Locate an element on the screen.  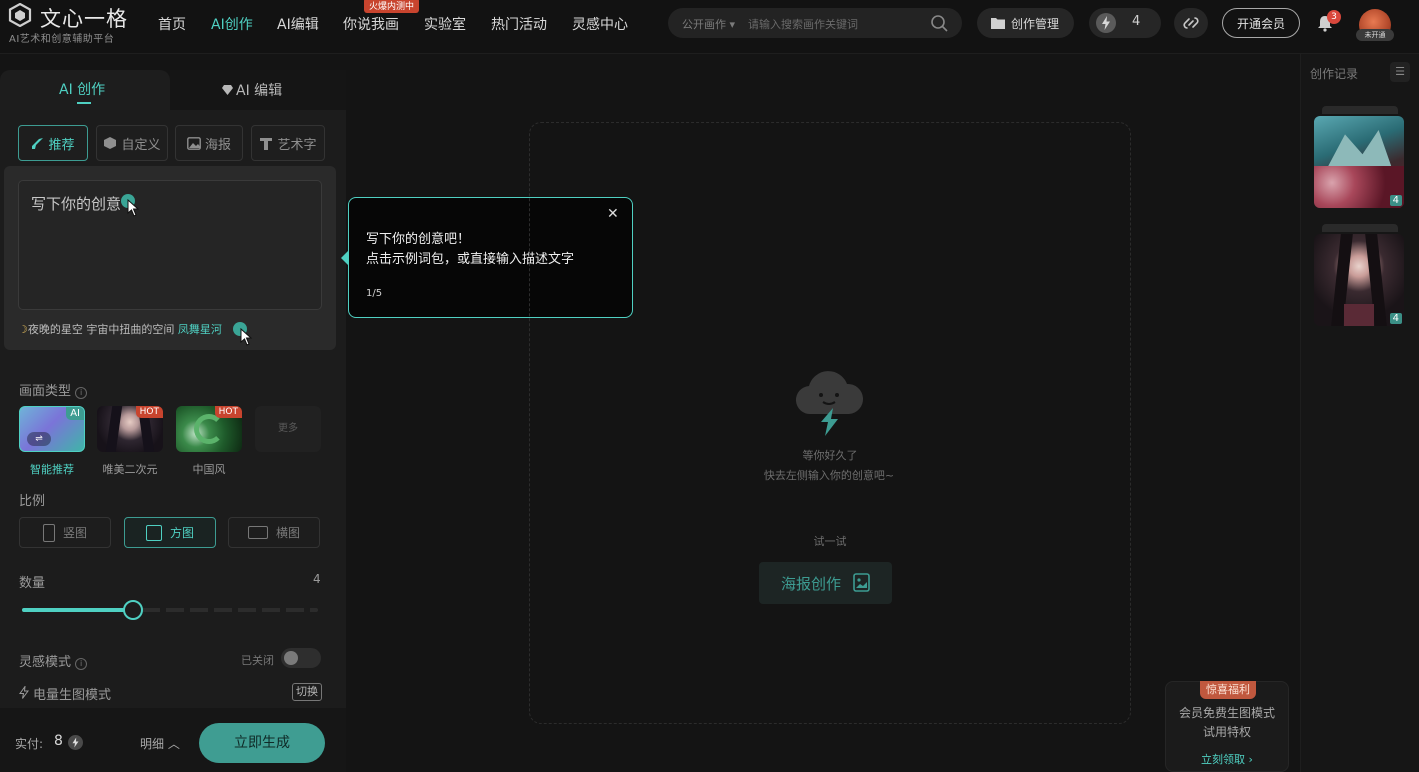
inspiration-title: 灵感模式 i is located at coordinates (53, 660).